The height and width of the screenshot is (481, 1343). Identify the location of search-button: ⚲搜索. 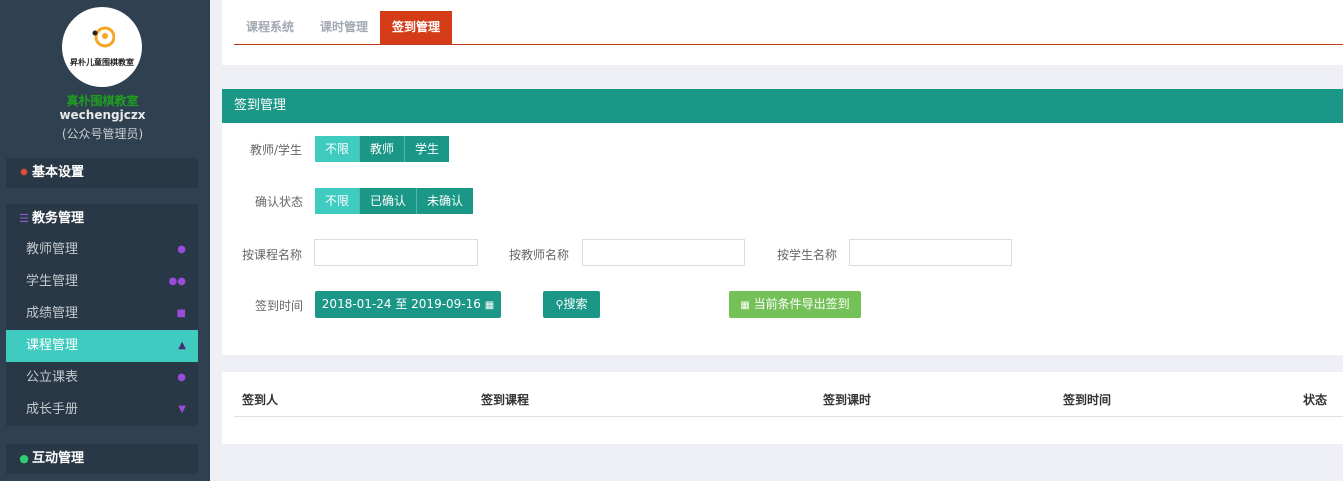
(571, 304).